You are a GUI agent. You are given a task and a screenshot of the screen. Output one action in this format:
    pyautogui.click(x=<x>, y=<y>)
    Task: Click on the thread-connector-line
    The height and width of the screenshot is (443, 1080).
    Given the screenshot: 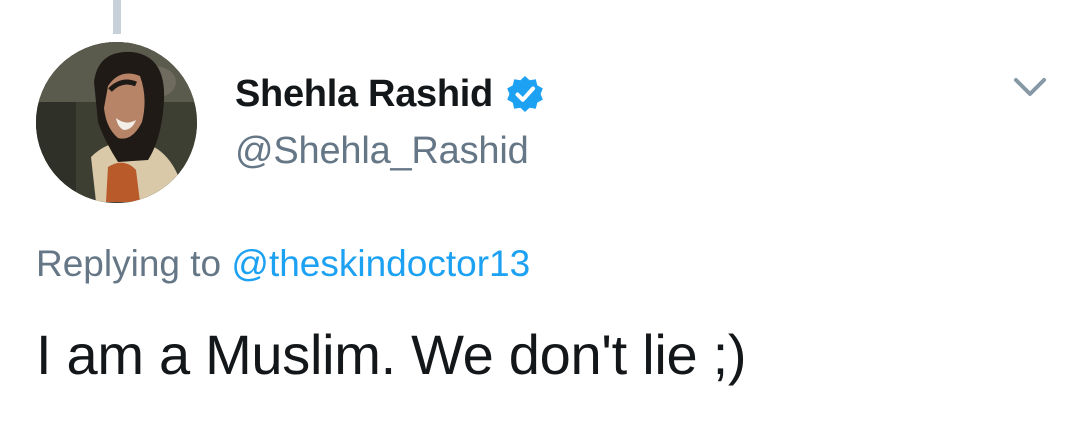 What is the action you would take?
    pyautogui.click(x=117, y=17)
    